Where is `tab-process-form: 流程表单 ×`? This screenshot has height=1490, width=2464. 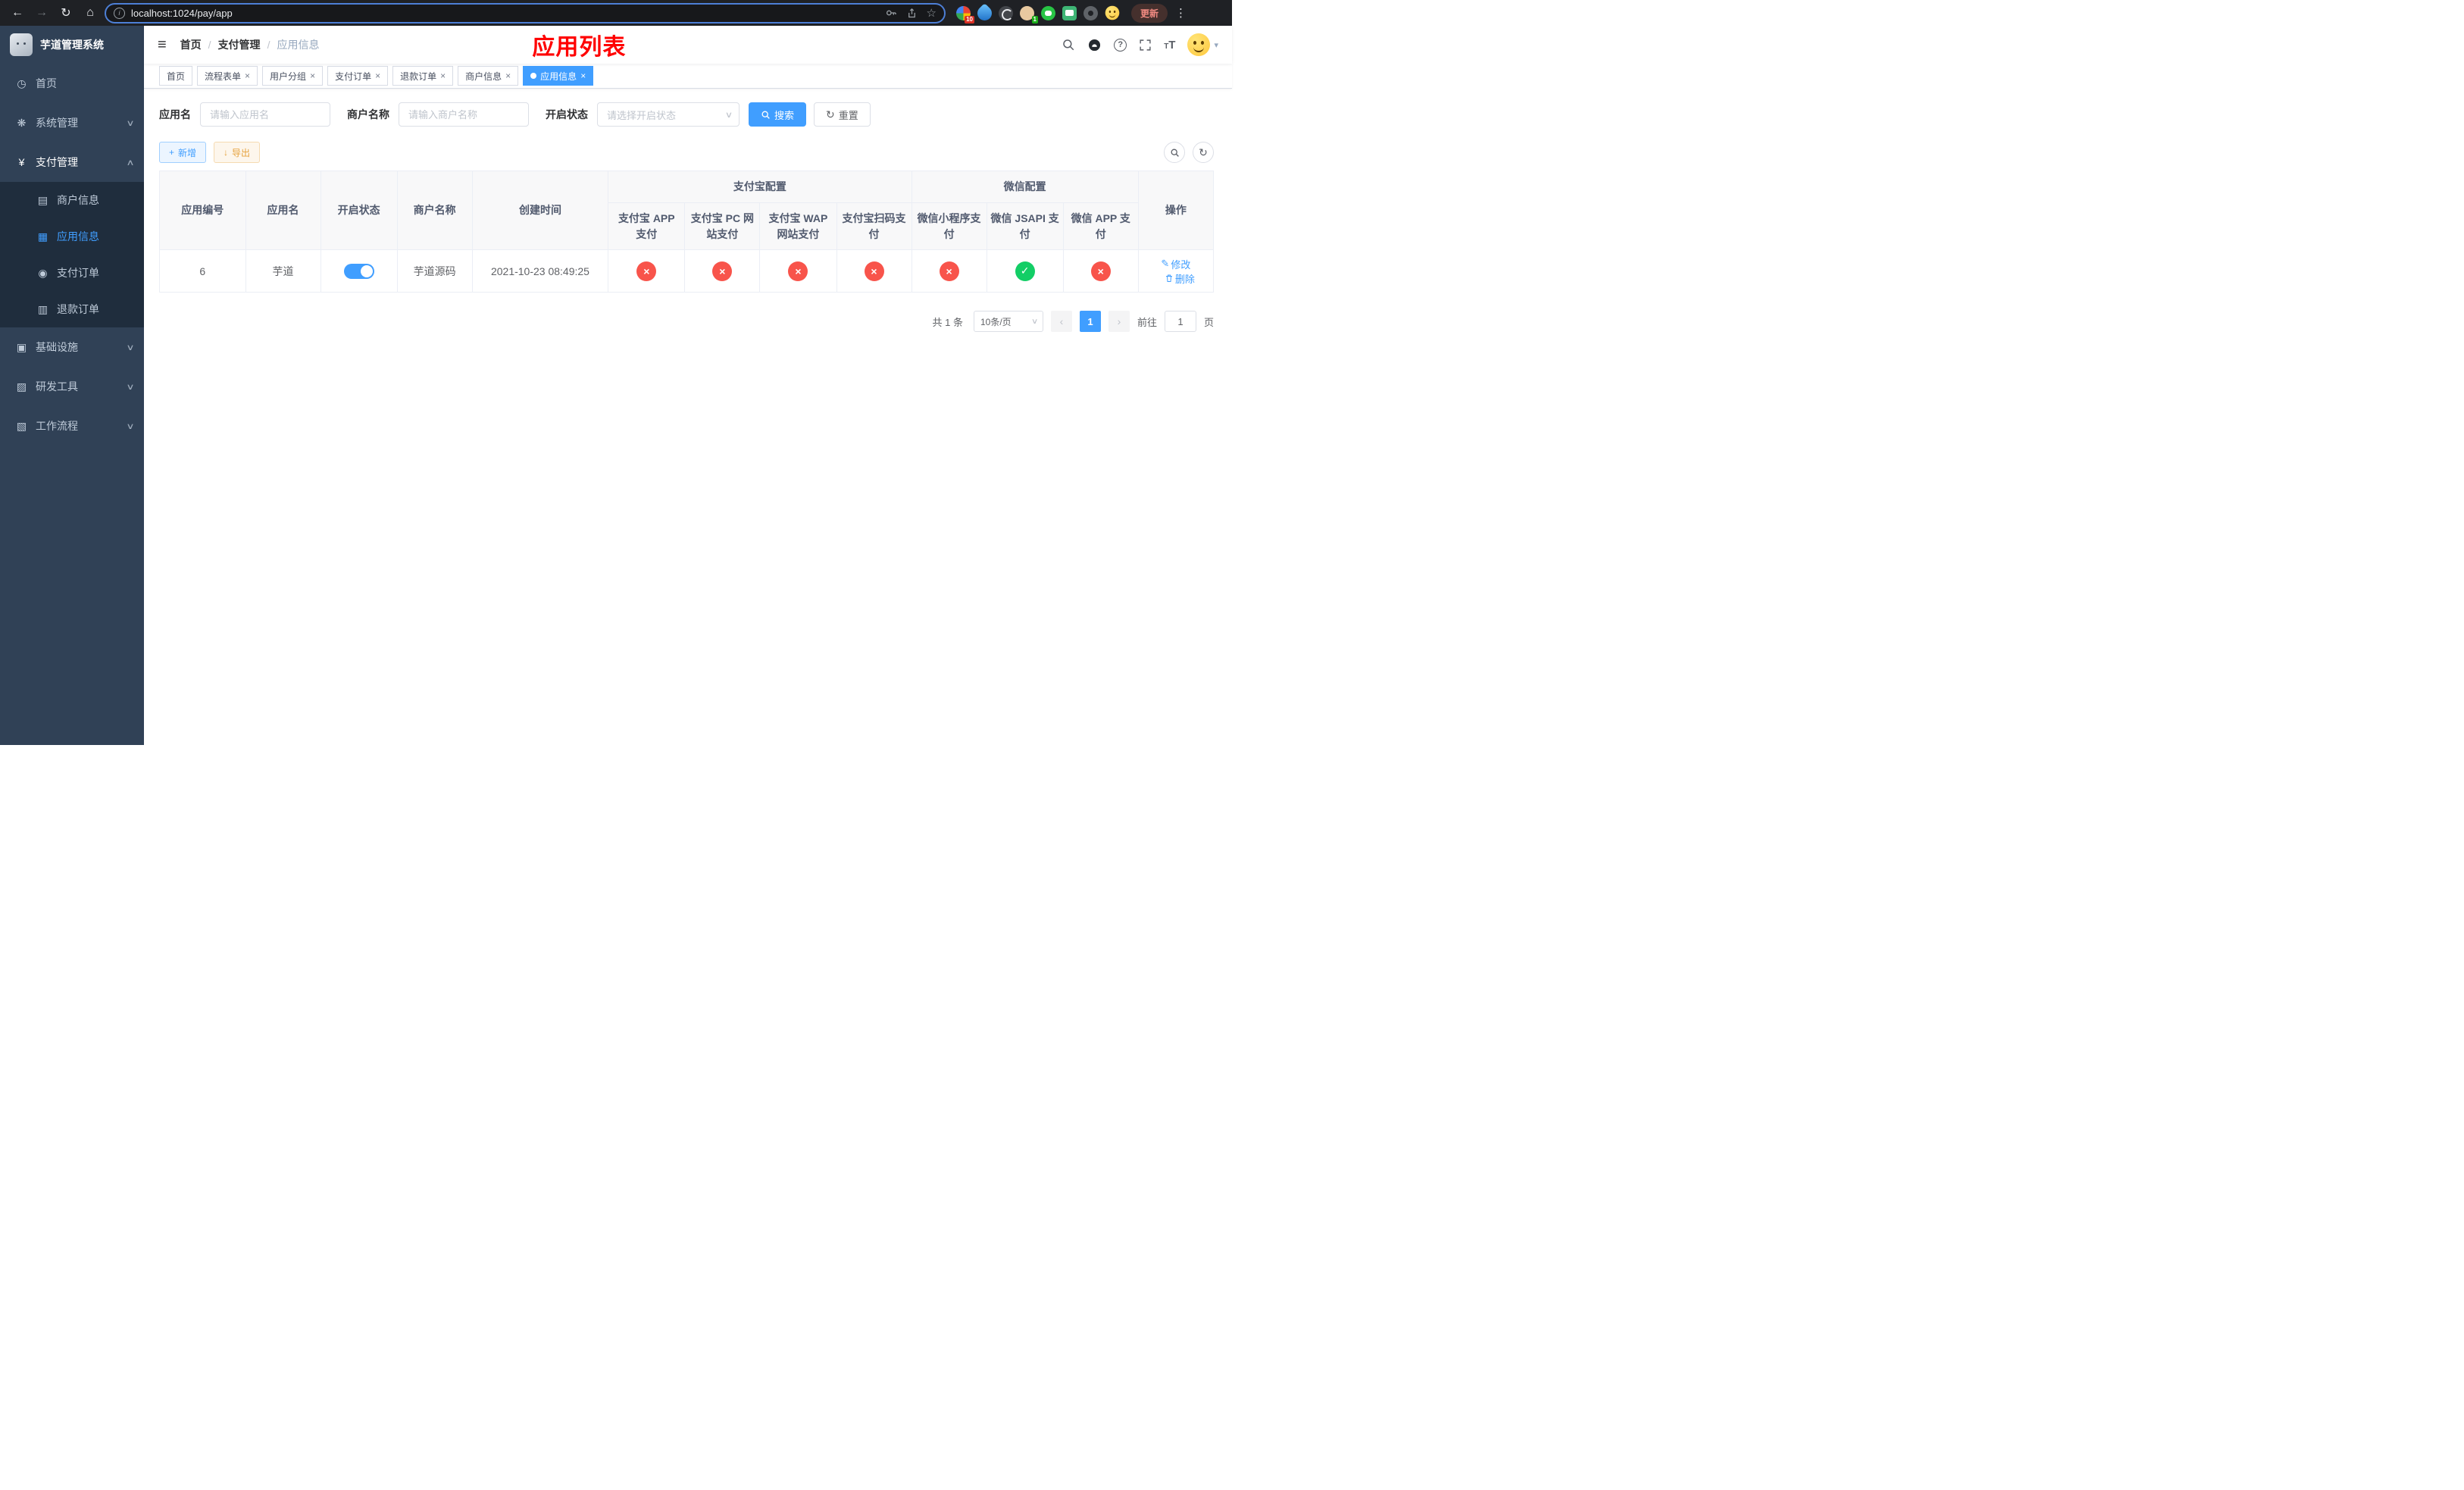 tab-process-form: 流程表单 × is located at coordinates (227, 76).